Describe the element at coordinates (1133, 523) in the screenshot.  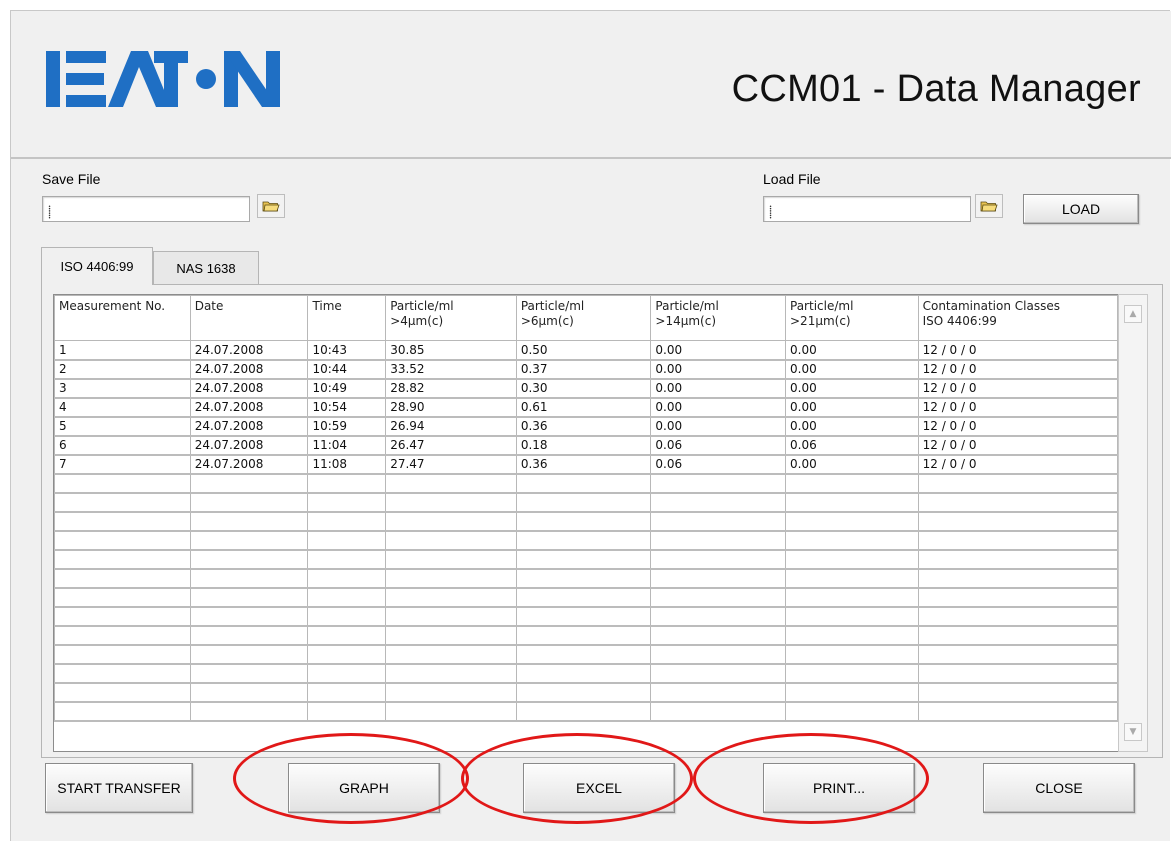
I see `table-scrollbar: ▲ ▼` at that location.